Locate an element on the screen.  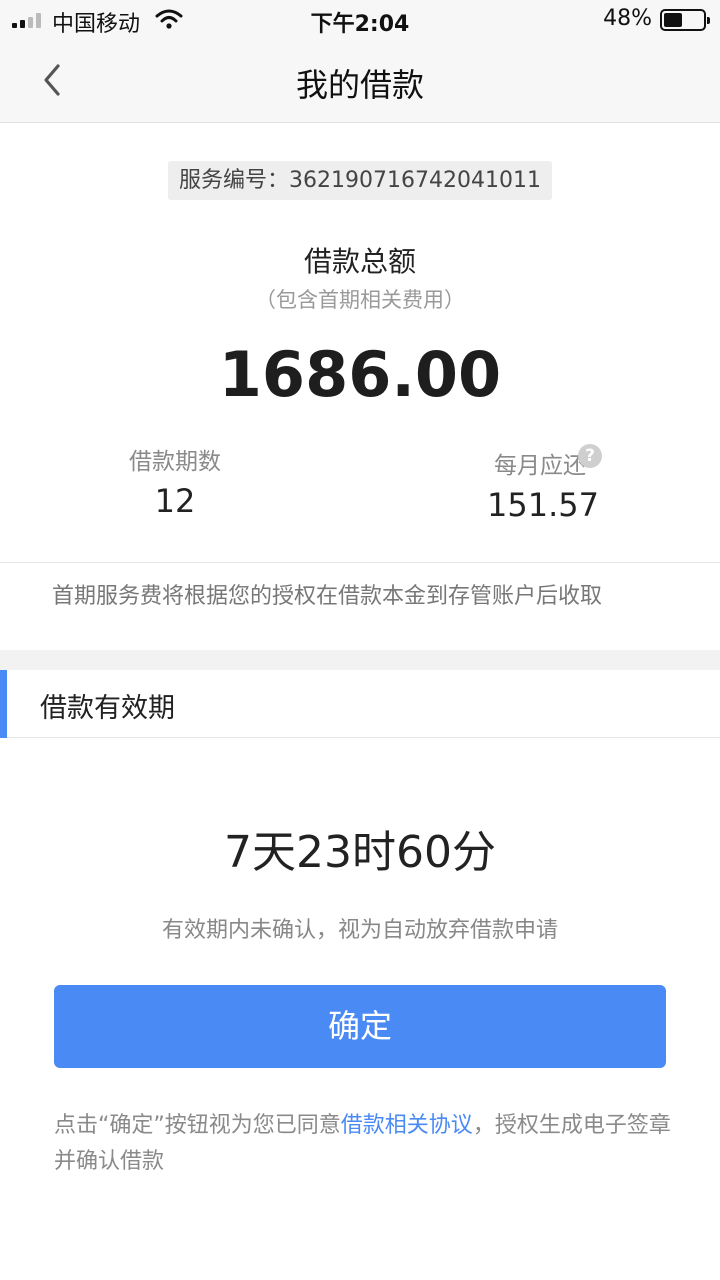
validity-section-header: 借款有效期 is located at coordinates (360, 704).